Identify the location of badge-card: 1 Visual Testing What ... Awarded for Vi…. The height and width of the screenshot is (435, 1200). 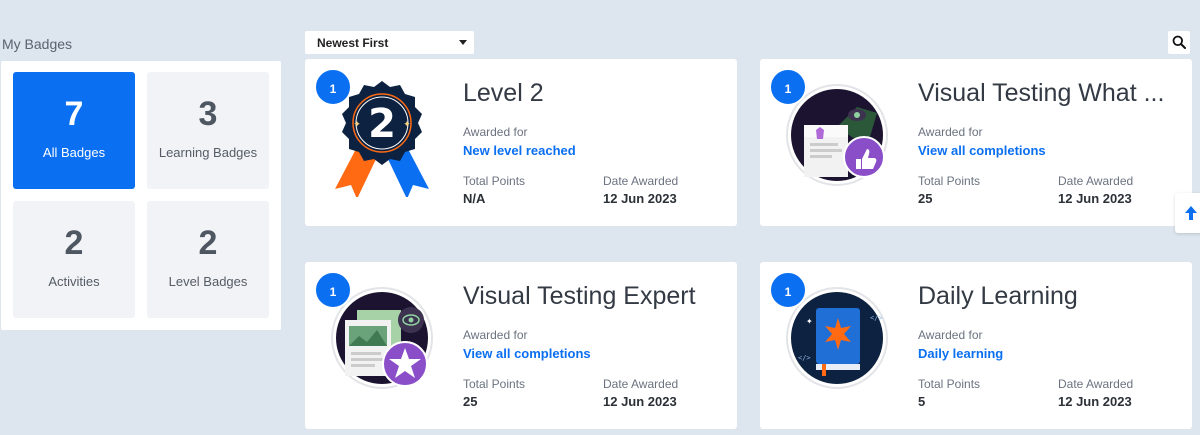
(976, 142).